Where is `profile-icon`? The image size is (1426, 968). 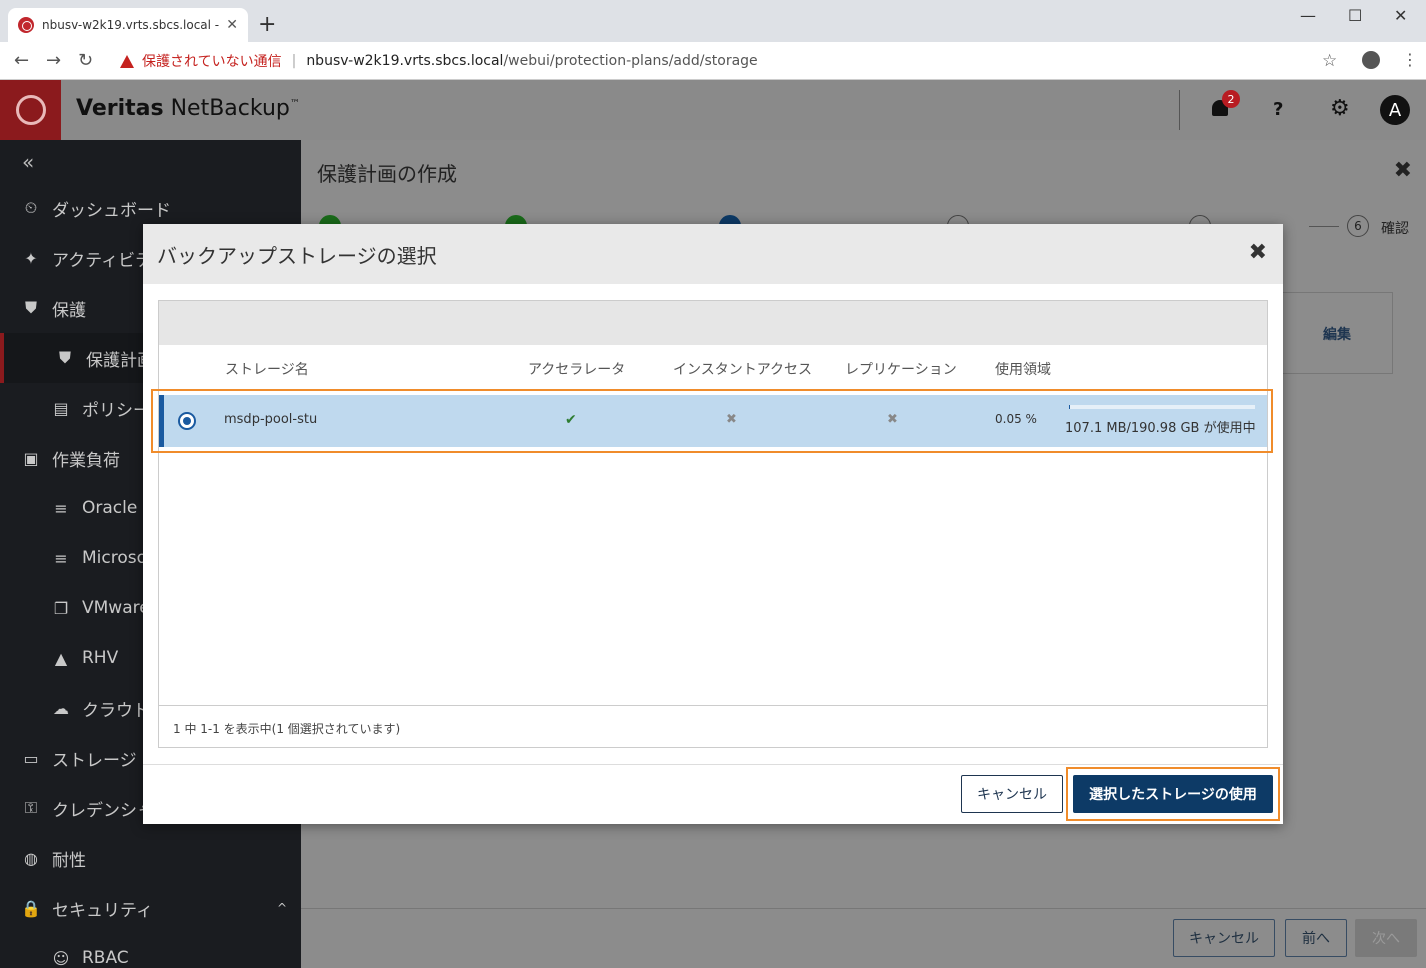
profile-icon is located at coordinates (1371, 60).